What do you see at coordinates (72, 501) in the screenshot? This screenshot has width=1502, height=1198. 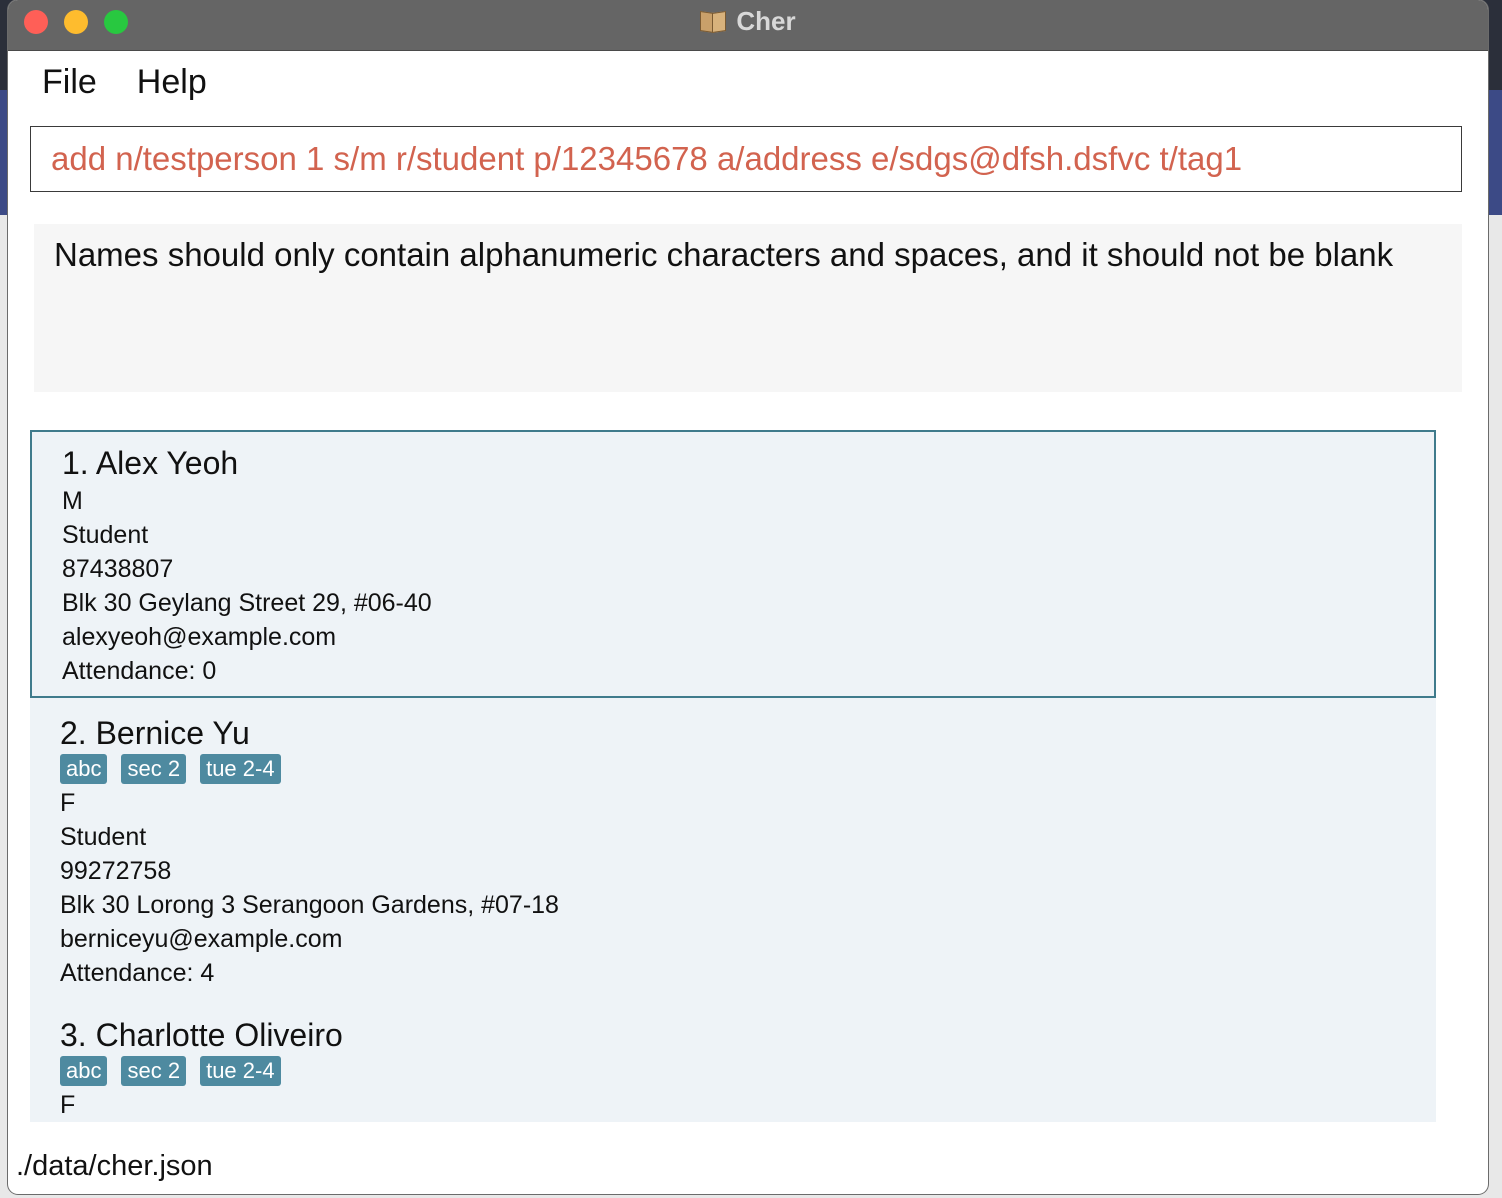 I see `person-sex: M` at bounding box center [72, 501].